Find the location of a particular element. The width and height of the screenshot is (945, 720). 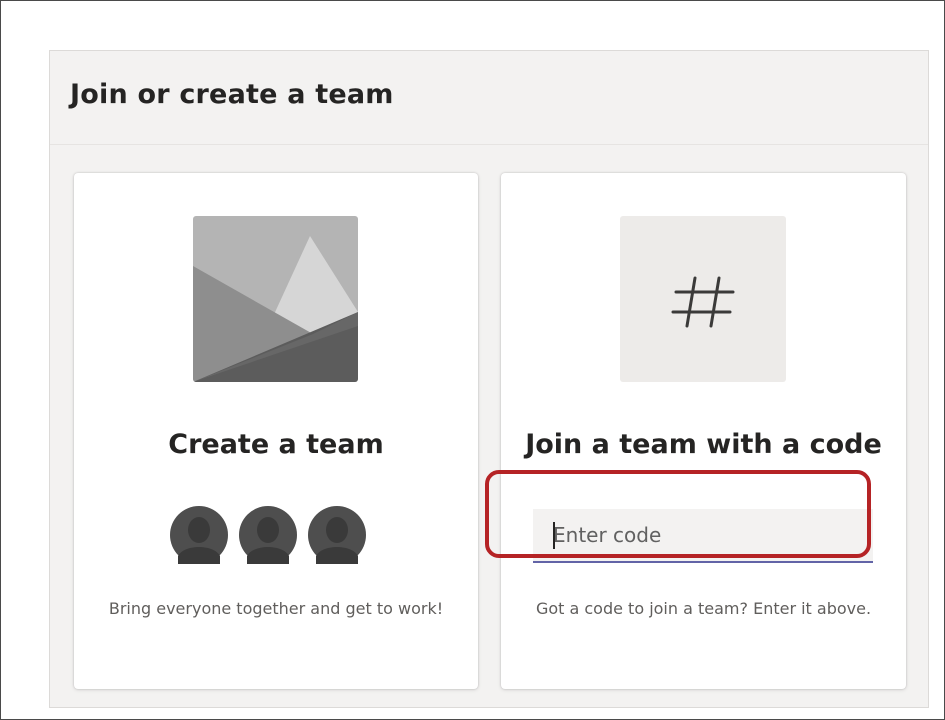

enter-code-input is located at coordinates (703, 535).